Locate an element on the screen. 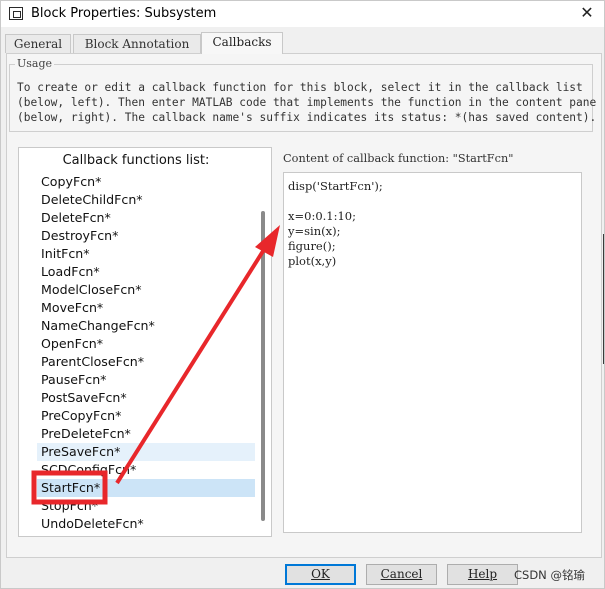 Image resolution: width=605 pixels, height=589 pixels. callback-item-namechangefcn: NameChangeFcn* is located at coordinates (146, 326).